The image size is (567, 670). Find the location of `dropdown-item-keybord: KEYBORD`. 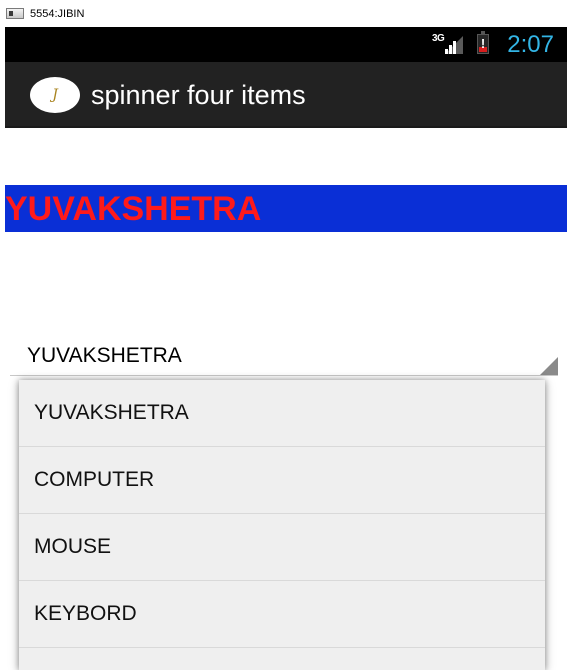

dropdown-item-keybord: KEYBORD is located at coordinates (282, 614).